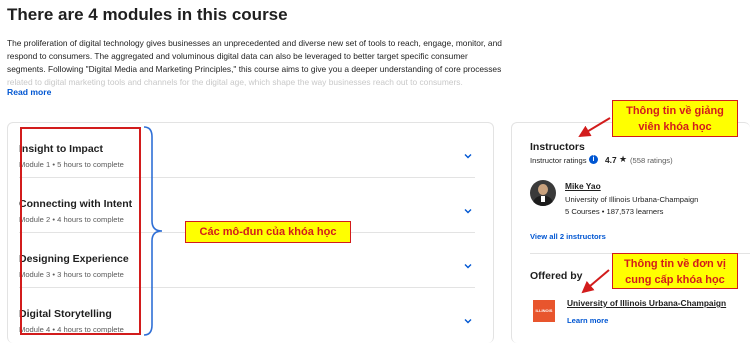 This screenshot has width=750, height=343. What do you see at coordinates (675, 127) in the screenshot?
I see `callout-line: viên khóa học` at bounding box center [675, 127].